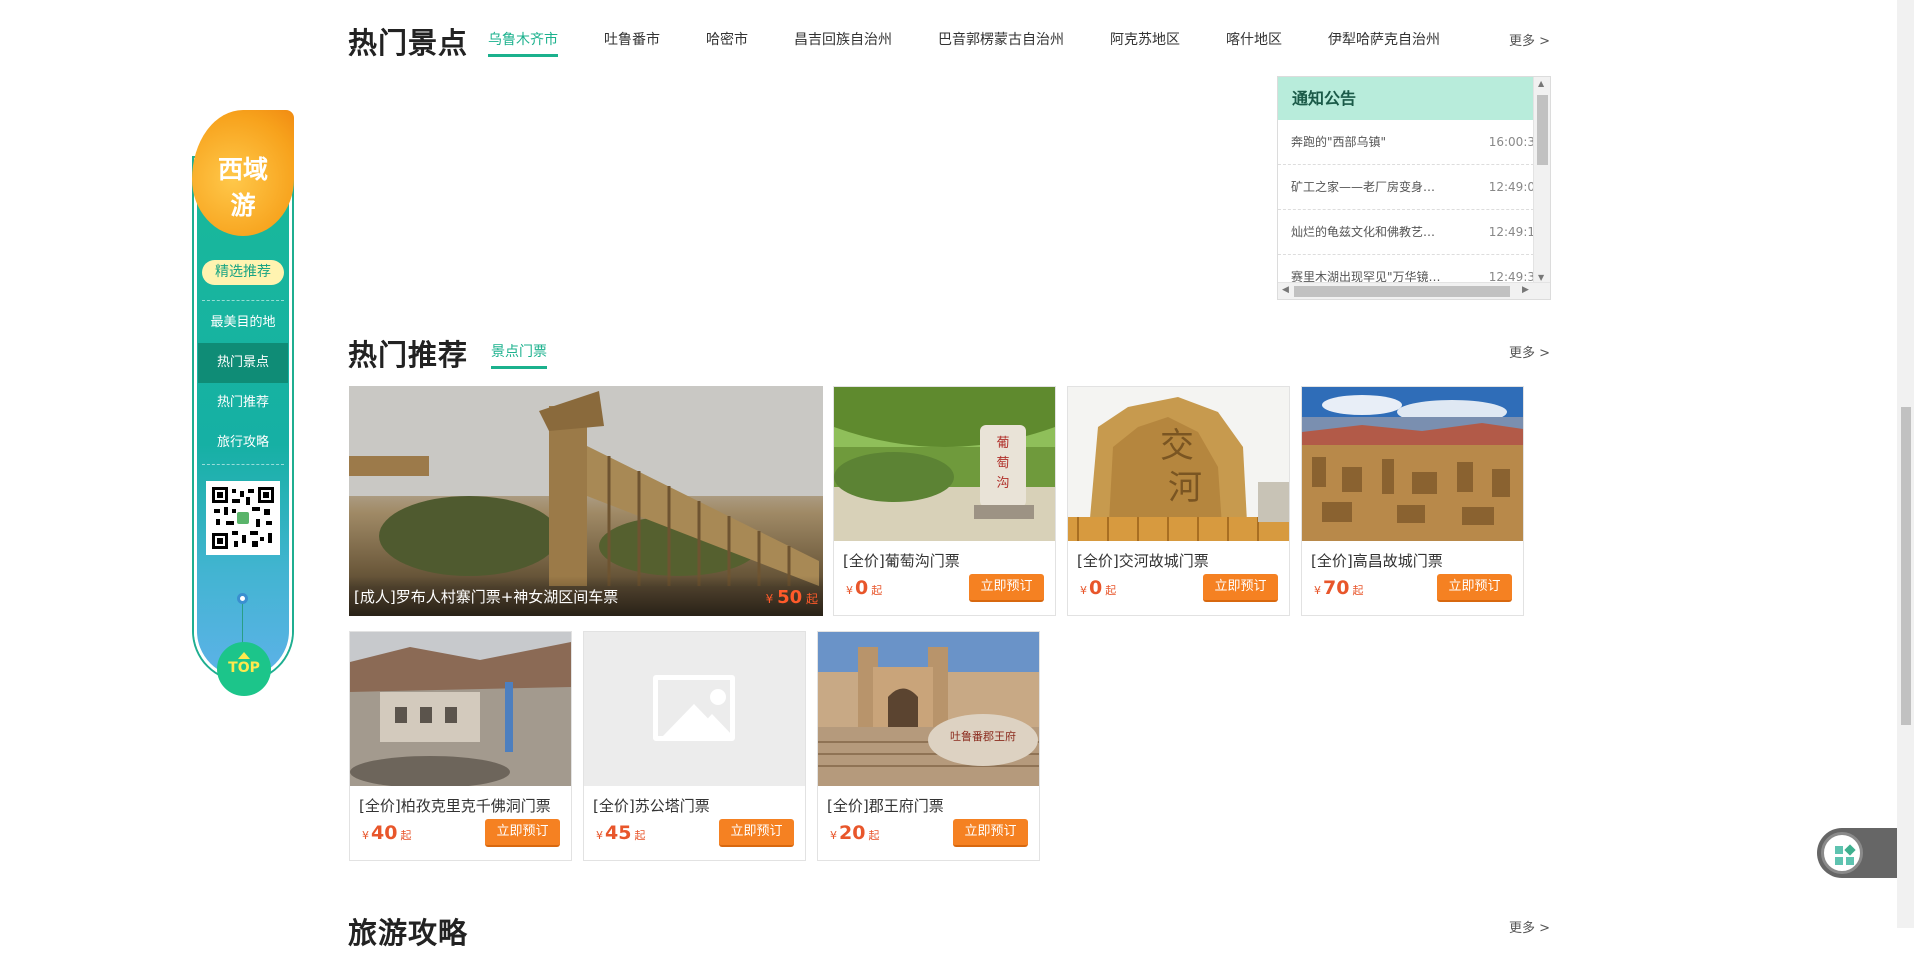 The height and width of the screenshot is (960, 1914). I want to click on tab-urumqi: 乌鲁木齐市, so click(523, 43).